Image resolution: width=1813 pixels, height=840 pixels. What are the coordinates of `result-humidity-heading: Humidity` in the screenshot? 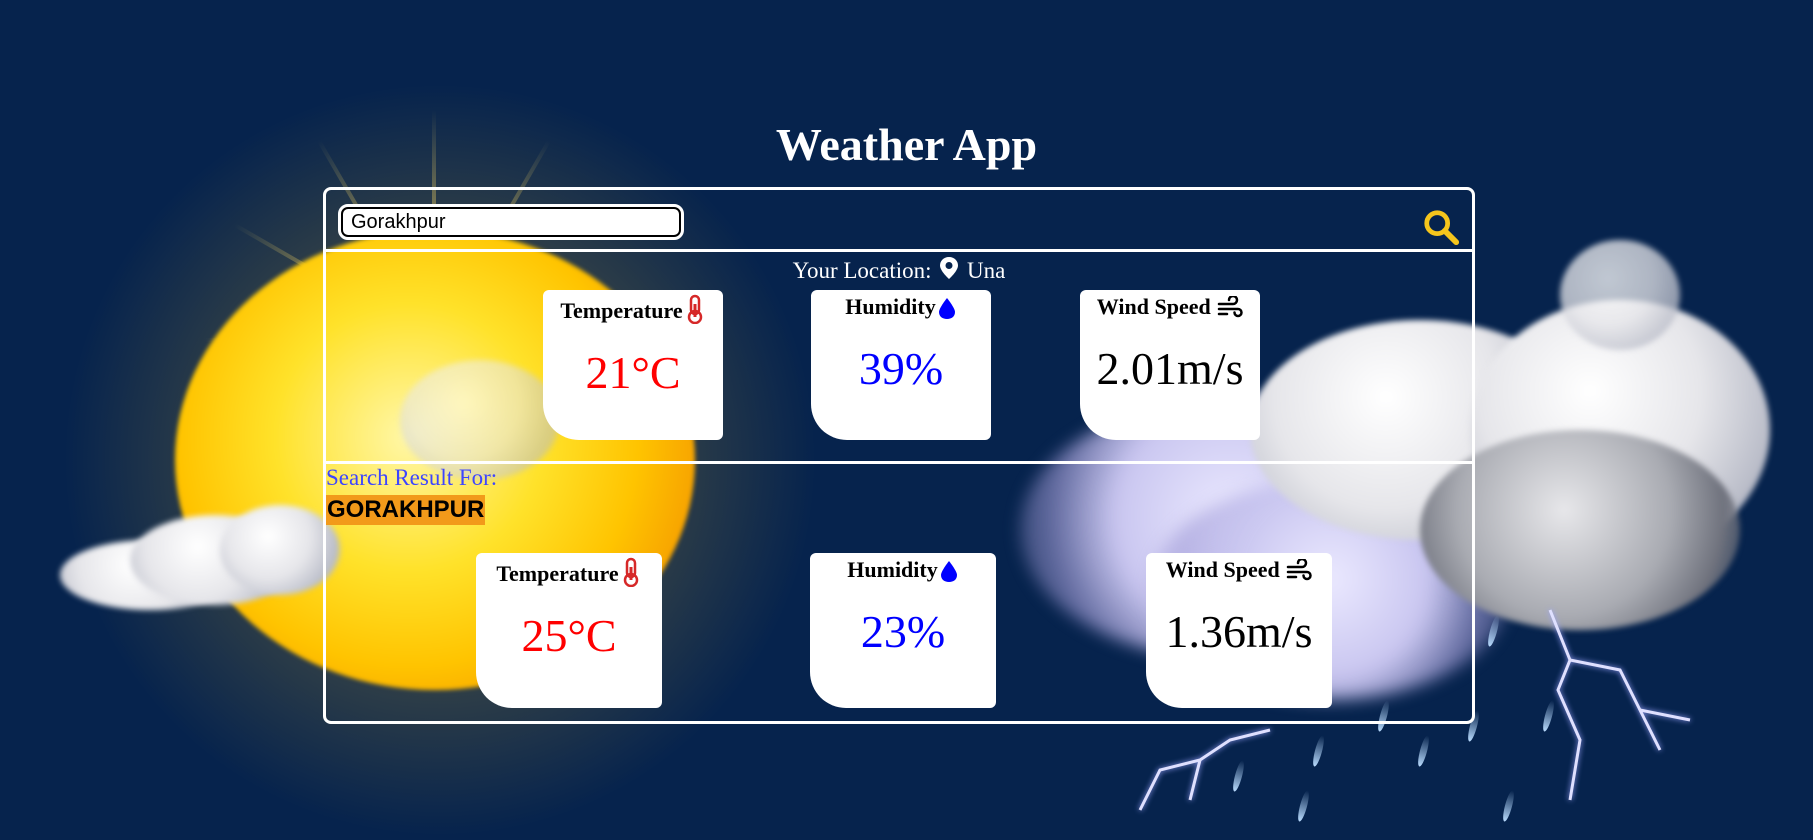 It's located at (903, 568).